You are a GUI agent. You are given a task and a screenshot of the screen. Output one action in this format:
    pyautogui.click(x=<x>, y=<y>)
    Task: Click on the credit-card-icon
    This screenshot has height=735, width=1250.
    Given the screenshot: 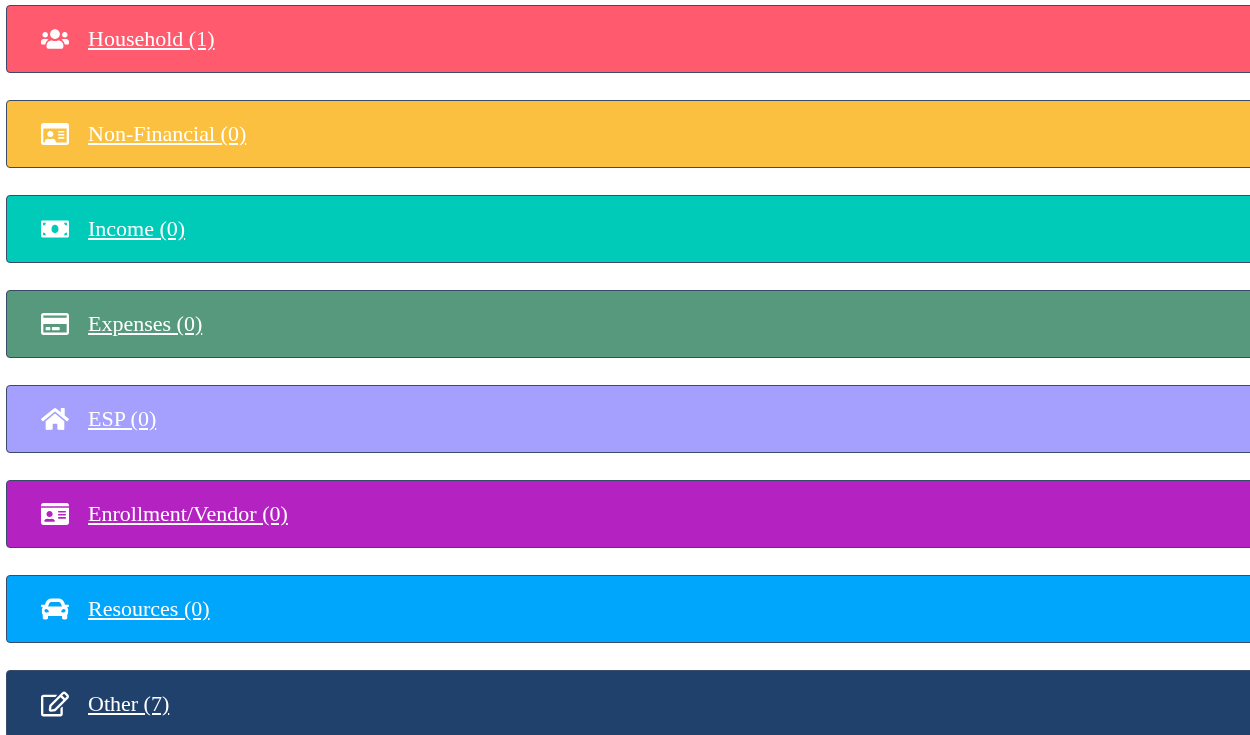 What is the action you would take?
    pyautogui.click(x=55, y=324)
    